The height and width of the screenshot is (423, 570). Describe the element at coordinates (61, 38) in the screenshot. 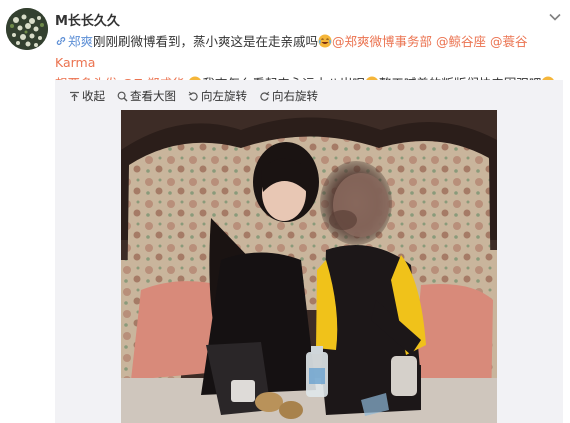

I see `link-icon` at that location.